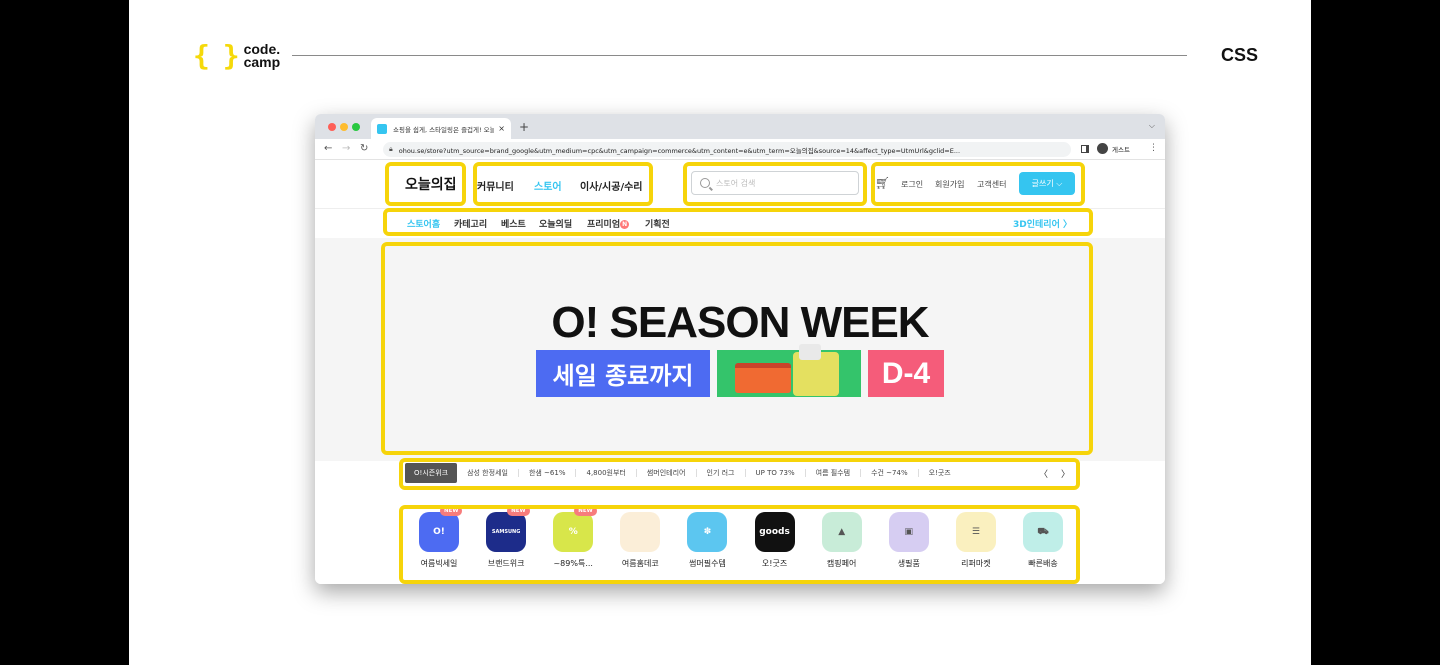 Image resolution: width=1440 pixels, height=665 pixels. Describe the element at coordinates (739, 474) in the screenshot. I see `highlight-chips` at that location.